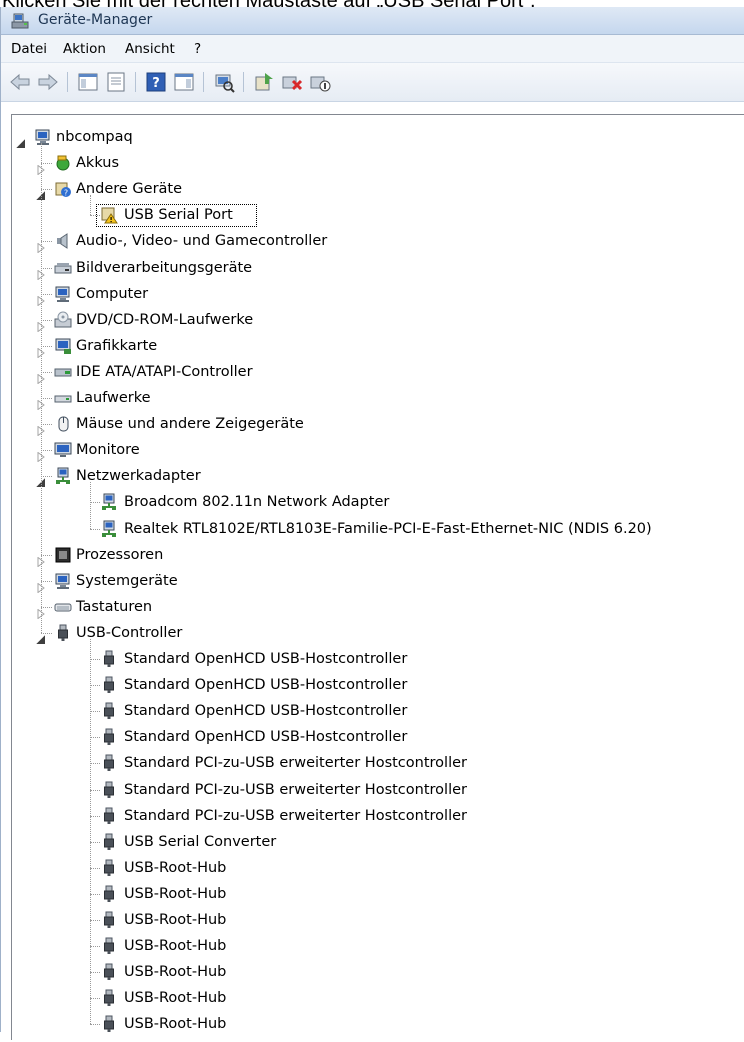 The image size is (744, 1042). What do you see at coordinates (108, 450) in the screenshot?
I see `tree-item-label: Monitore` at bounding box center [108, 450].